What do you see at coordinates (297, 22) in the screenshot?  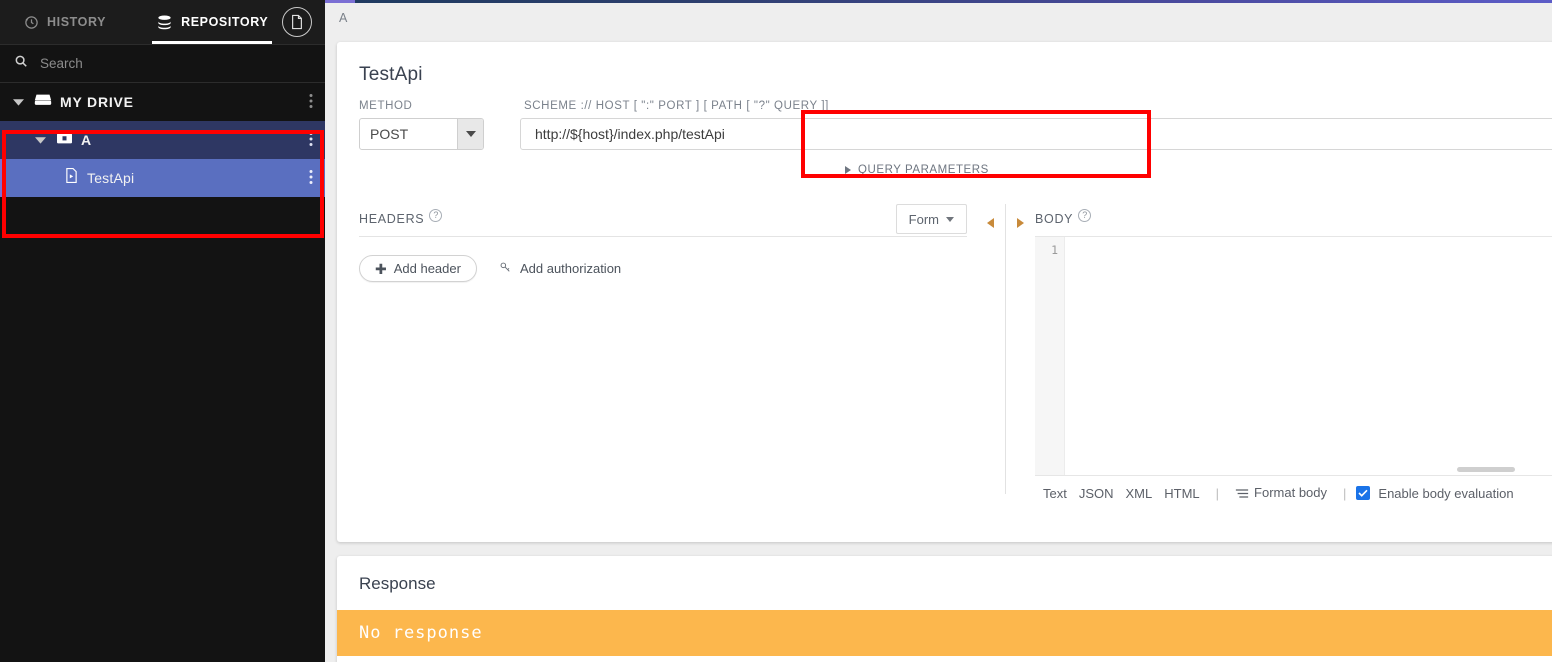 I see `document-circle-icon` at bounding box center [297, 22].